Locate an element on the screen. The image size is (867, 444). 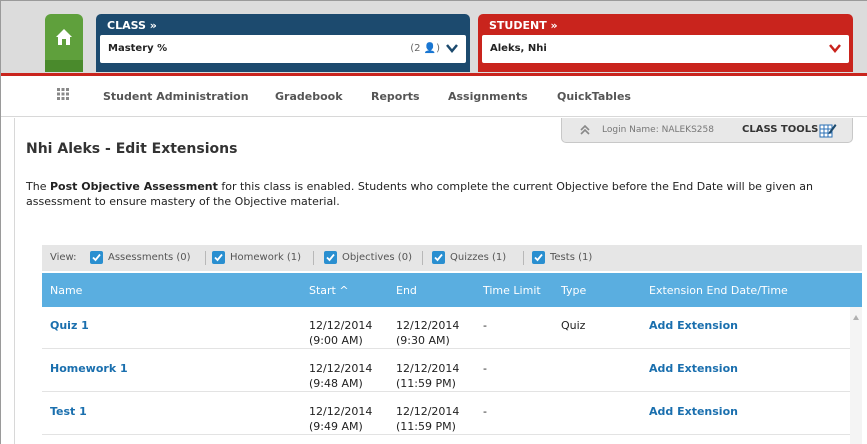
assignment-name-link: Quiz 1 is located at coordinates (69, 325).